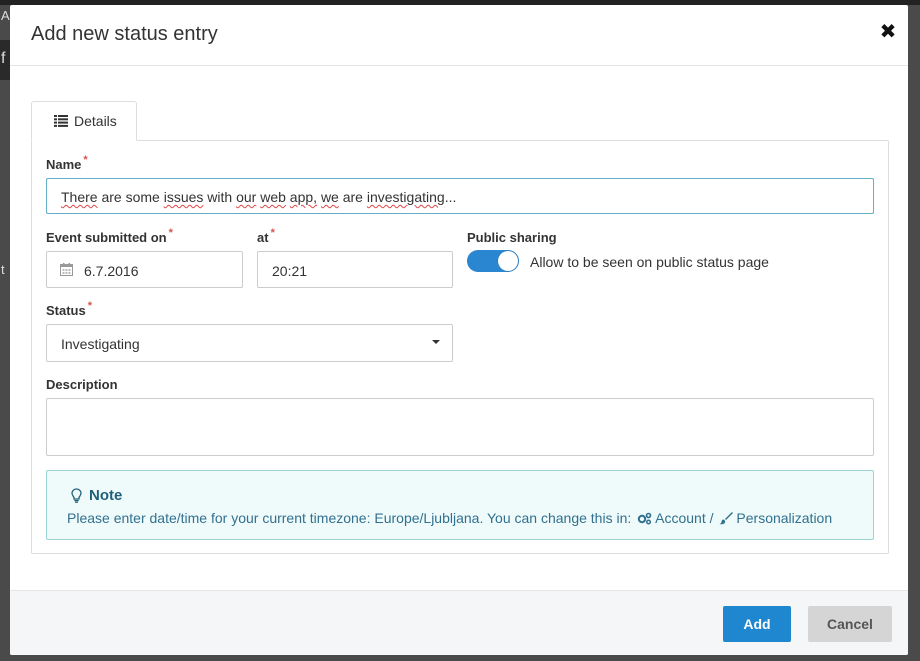 The image size is (920, 661). Describe the element at coordinates (76, 495) in the screenshot. I see `lightbulb-icon` at that location.